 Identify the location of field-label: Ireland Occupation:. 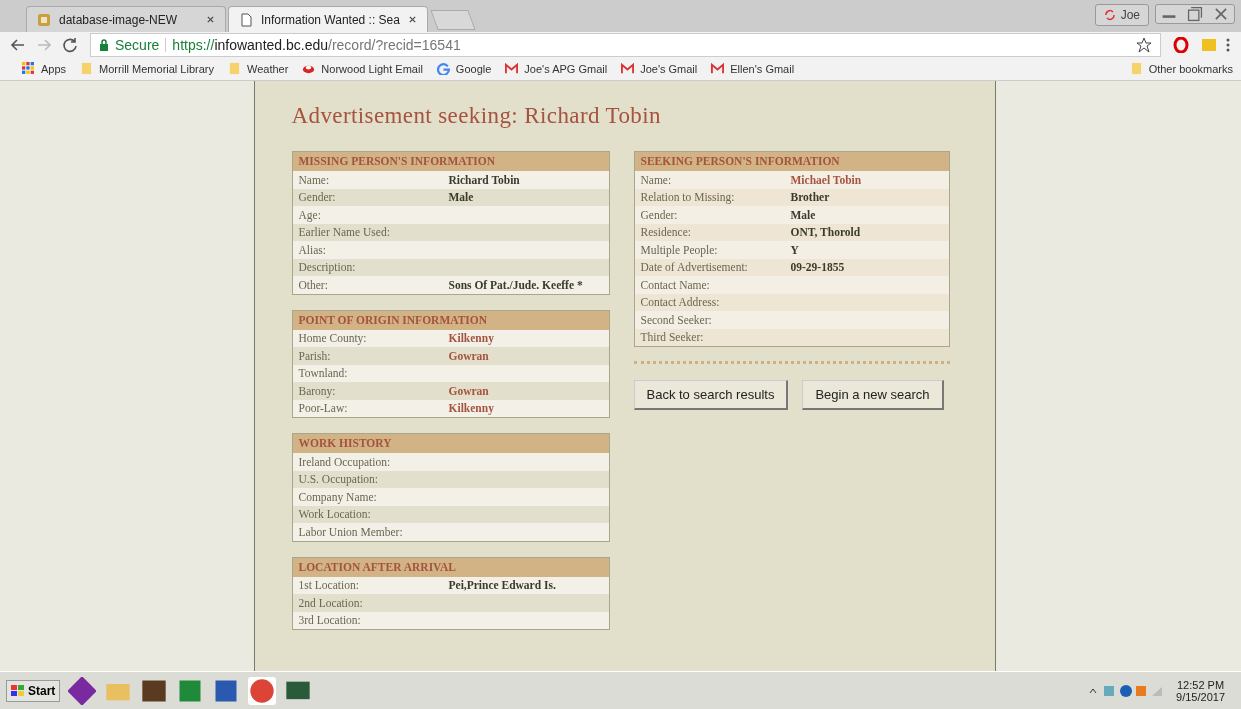
(345, 461).